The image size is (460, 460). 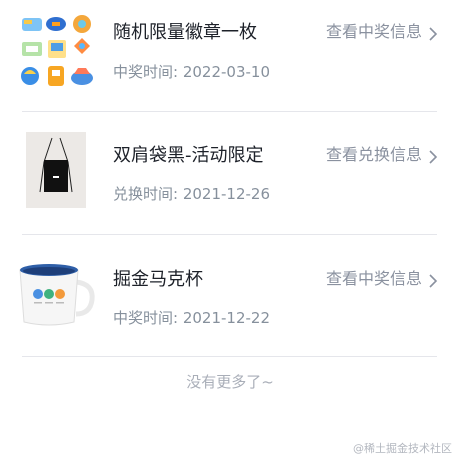 I want to click on watermark: @稀土掘金技术社区, so click(x=402, y=448).